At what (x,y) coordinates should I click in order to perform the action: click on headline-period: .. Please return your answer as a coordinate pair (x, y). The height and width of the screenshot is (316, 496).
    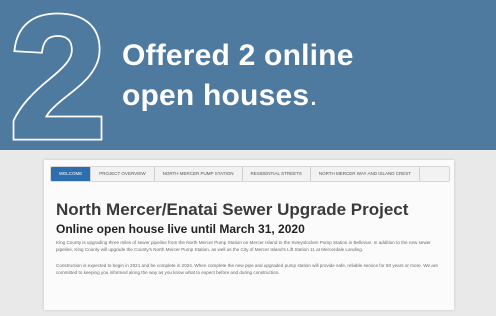
    Looking at the image, I should click on (313, 95).